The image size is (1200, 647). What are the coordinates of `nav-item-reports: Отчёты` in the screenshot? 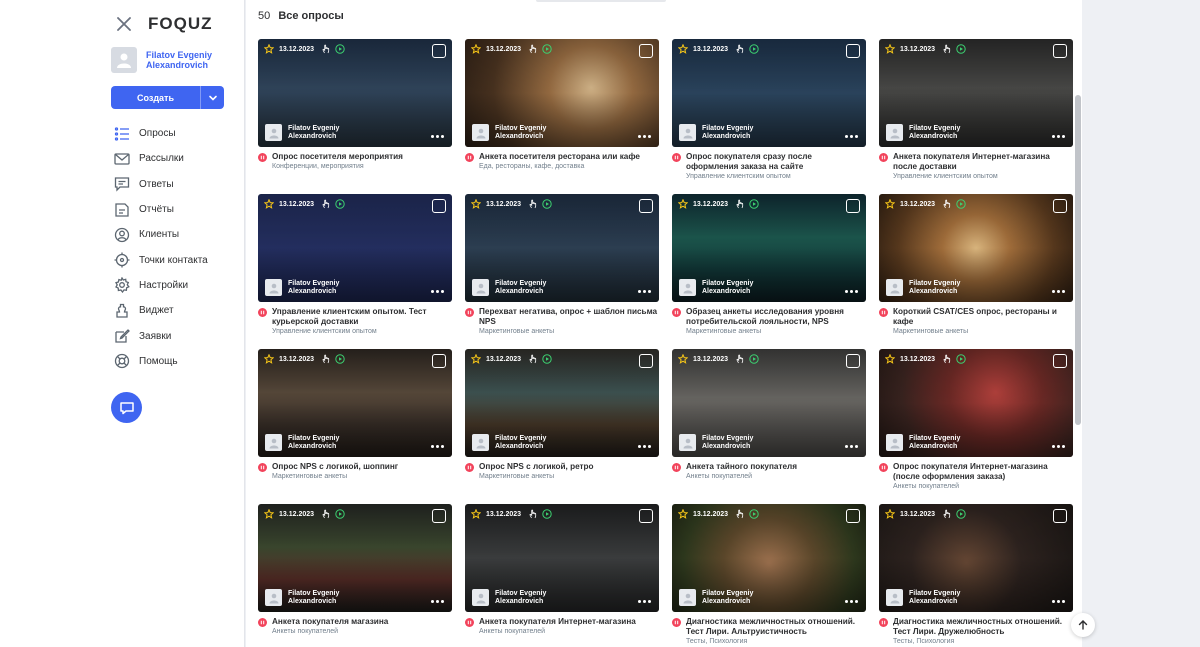 It's located at (161, 209).